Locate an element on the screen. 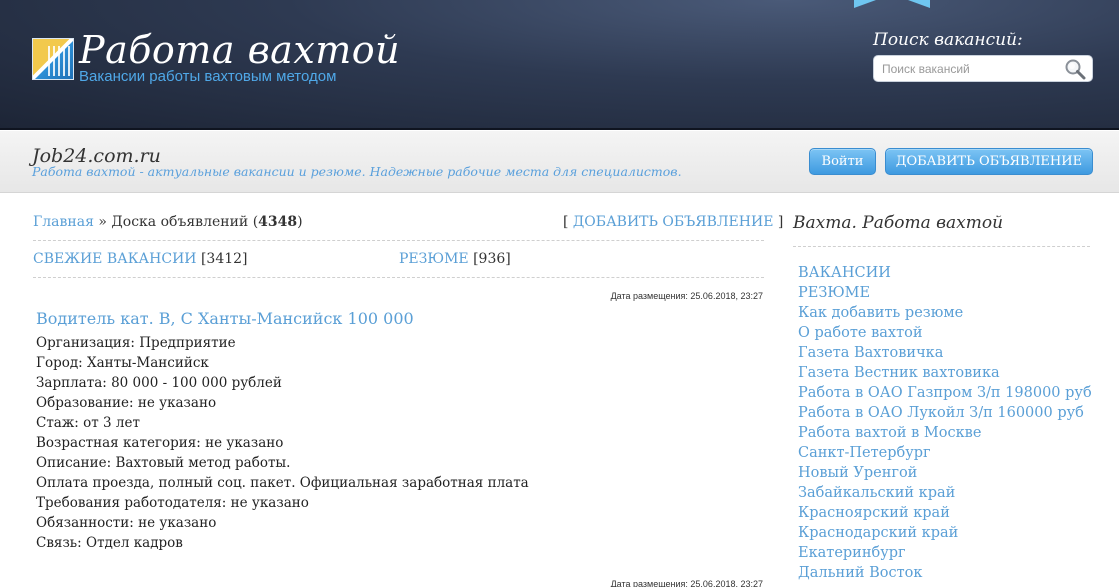  bracket-close: ] is located at coordinates (780, 222).